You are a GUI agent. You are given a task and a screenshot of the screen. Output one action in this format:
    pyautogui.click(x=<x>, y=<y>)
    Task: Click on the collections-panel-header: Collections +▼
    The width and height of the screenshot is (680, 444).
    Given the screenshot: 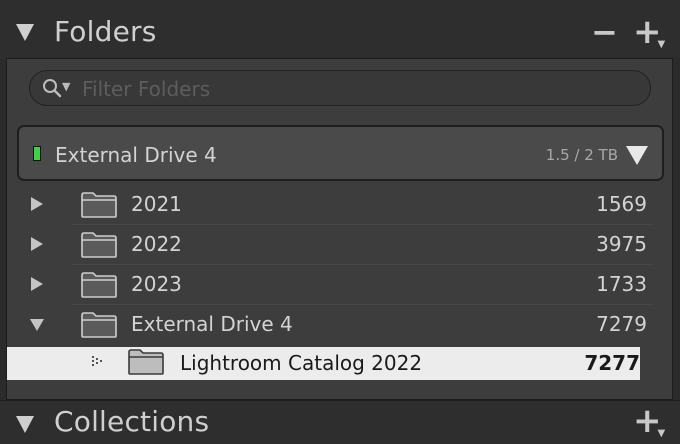 What is the action you would take?
    pyautogui.click(x=340, y=422)
    